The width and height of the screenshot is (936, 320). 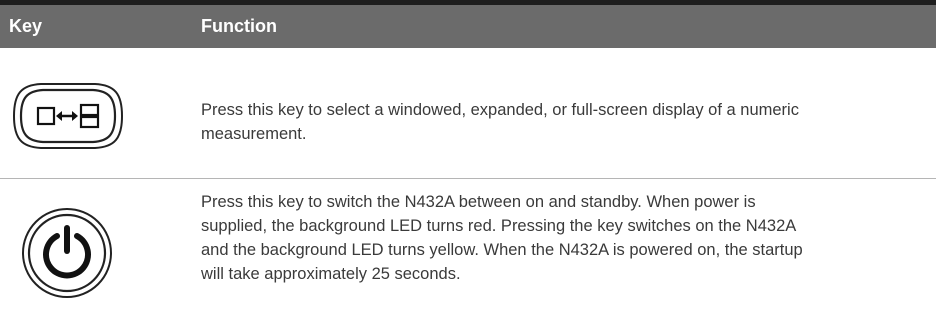 I want to click on table-header: Key Function, so click(x=468, y=26).